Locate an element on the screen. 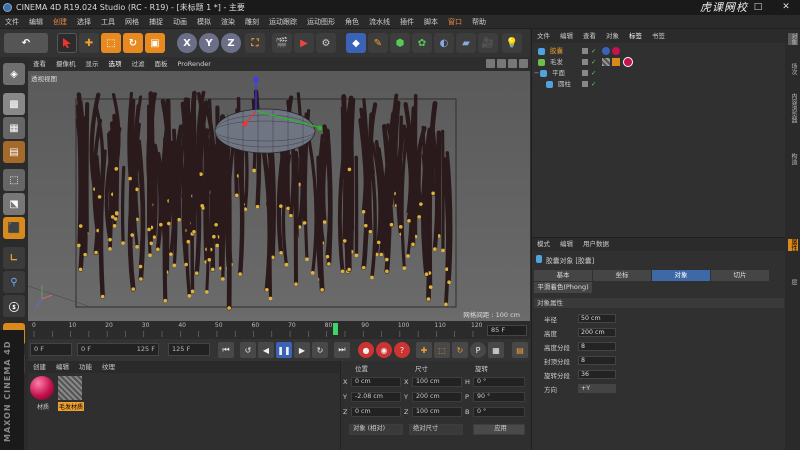  array-icon: ✿ is located at coordinates (422, 43).